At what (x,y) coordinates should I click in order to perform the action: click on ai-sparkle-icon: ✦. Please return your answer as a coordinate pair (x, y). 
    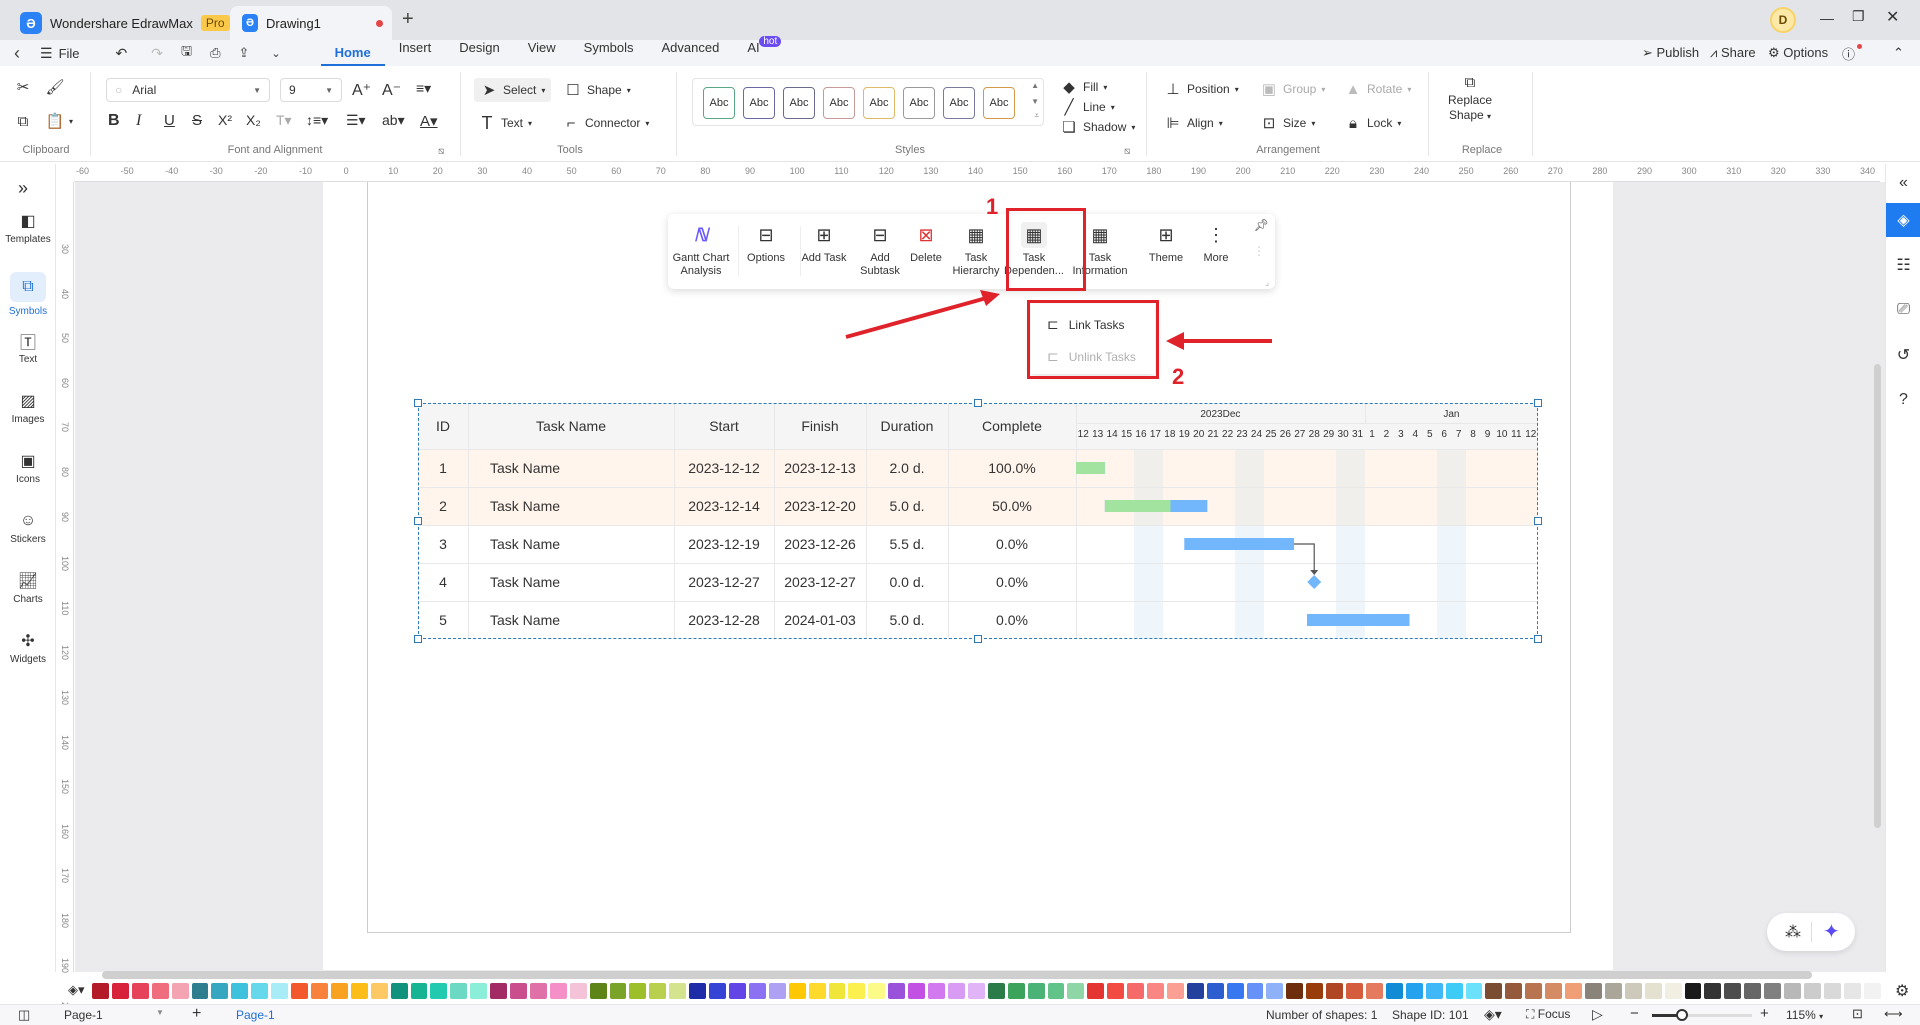
    Looking at the image, I should click on (1831, 931).